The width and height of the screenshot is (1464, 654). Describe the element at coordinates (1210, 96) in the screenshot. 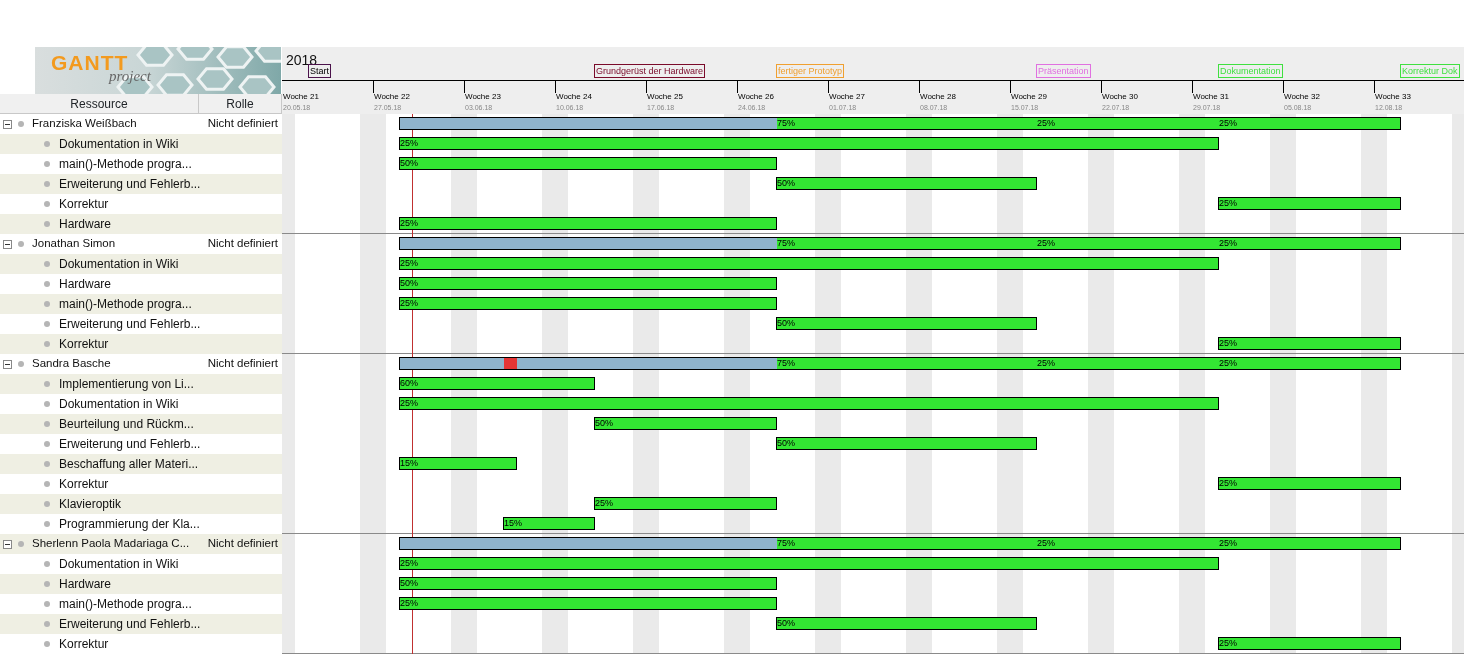

I see `week-label: Woche 31` at that location.